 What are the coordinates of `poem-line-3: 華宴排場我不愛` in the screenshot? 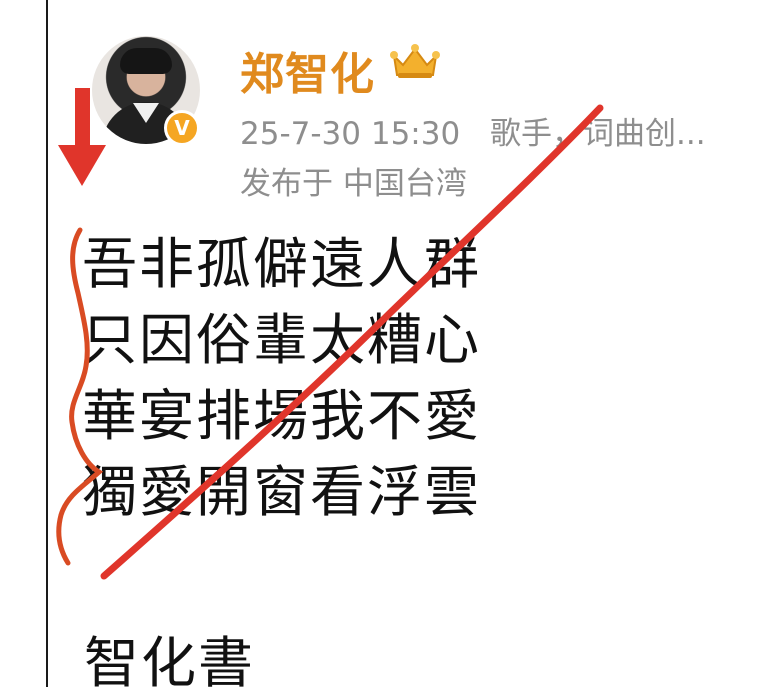 It's located at (282, 416).